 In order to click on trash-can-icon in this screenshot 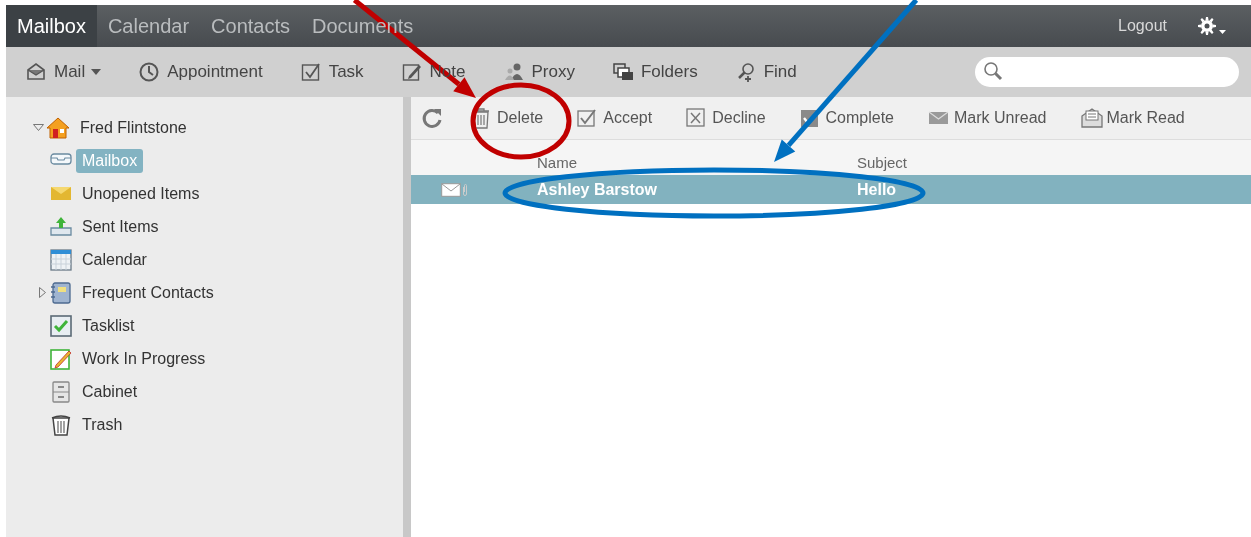, I will do `click(61, 424)`.